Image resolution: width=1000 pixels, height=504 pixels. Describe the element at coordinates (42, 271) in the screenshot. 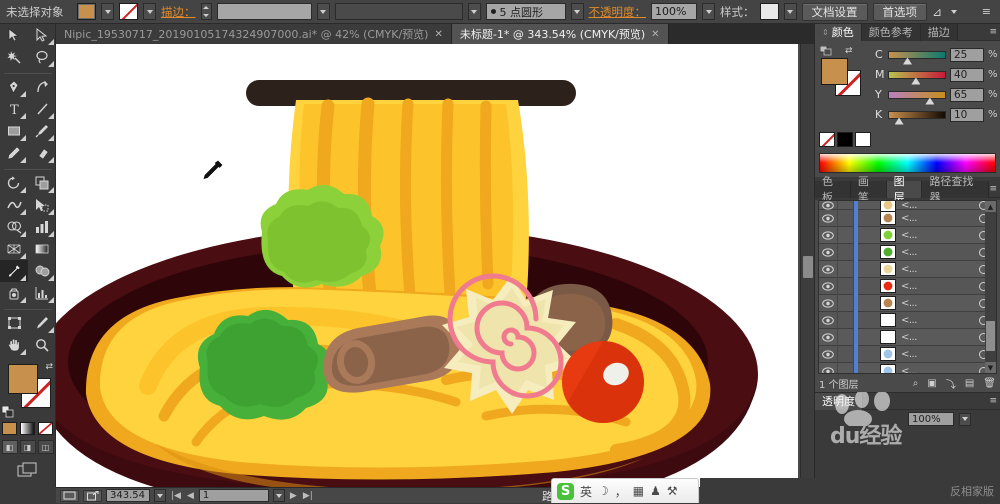

I see `blend-tool` at that location.